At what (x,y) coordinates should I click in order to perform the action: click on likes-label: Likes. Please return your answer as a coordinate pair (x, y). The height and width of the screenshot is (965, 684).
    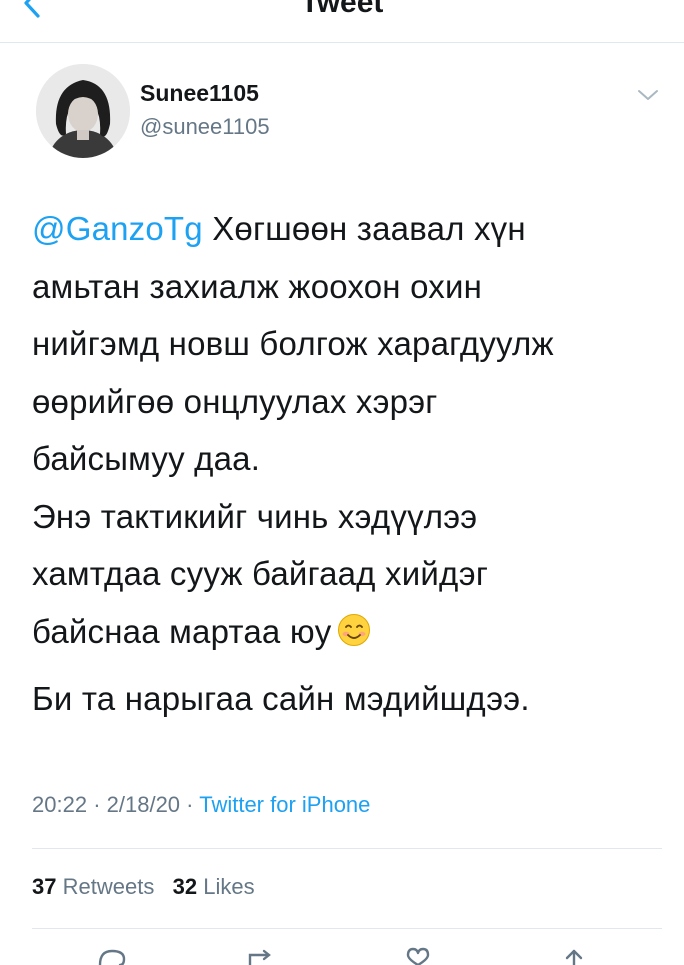
    Looking at the image, I should click on (229, 886).